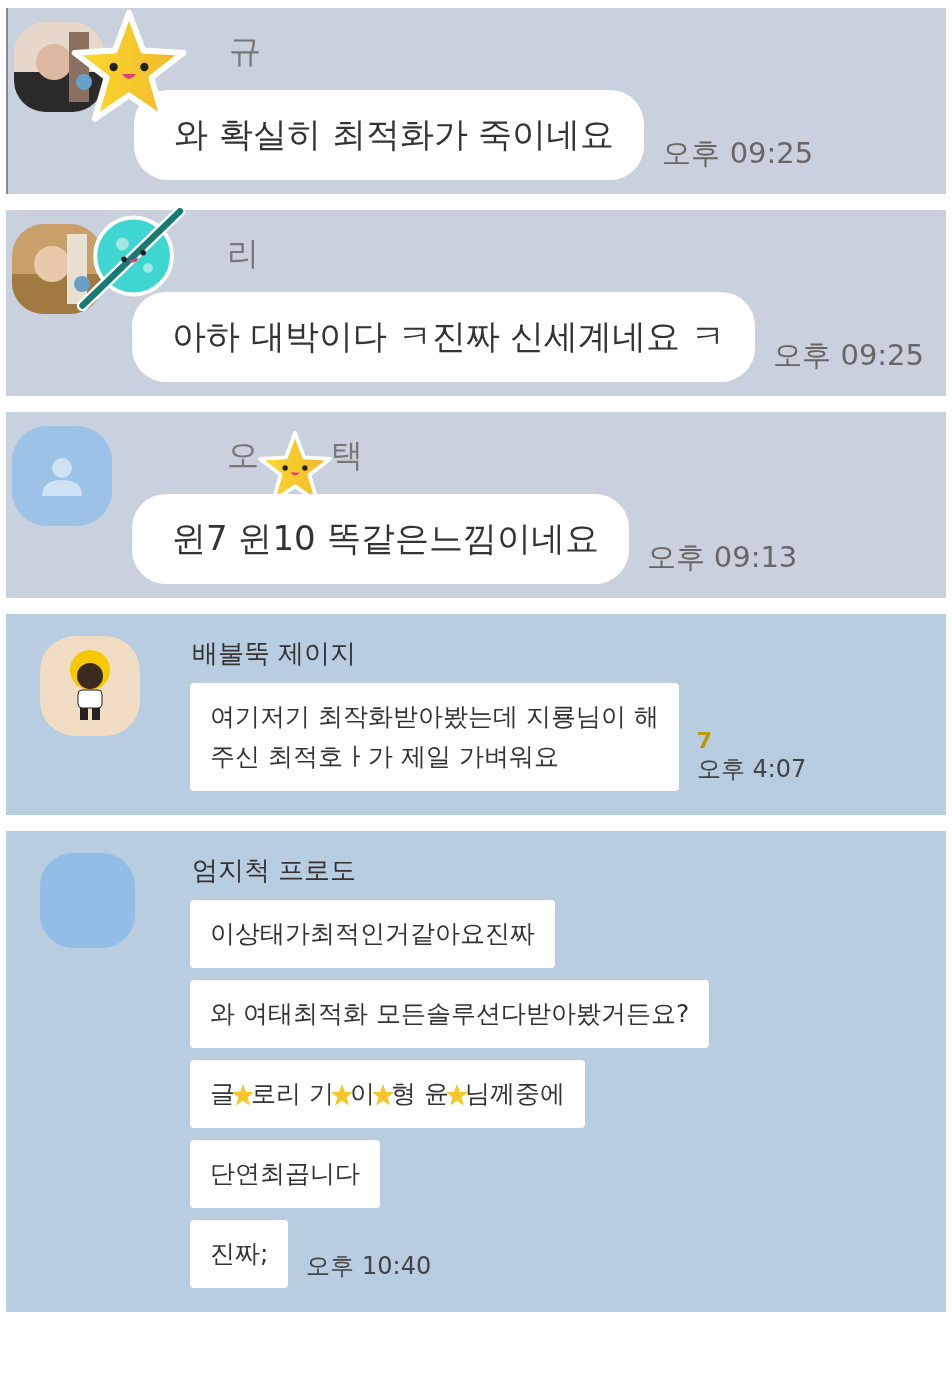 This screenshot has width=952, height=1384. I want to click on sender-name: 택, so click(347, 455).